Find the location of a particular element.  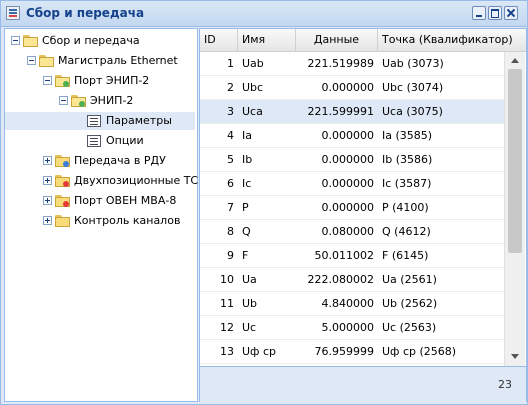

table-row: 4 Ia 0.000000 Ia (3585) is located at coordinates (352, 136).